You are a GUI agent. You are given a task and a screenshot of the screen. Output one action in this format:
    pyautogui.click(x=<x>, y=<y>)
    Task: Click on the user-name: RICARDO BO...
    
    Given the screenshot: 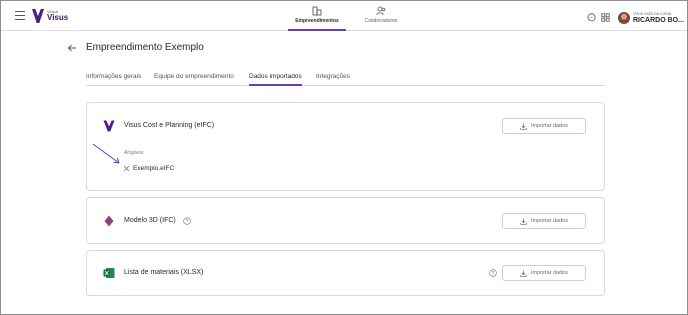 What is the action you would take?
    pyautogui.click(x=658, y=20)
    